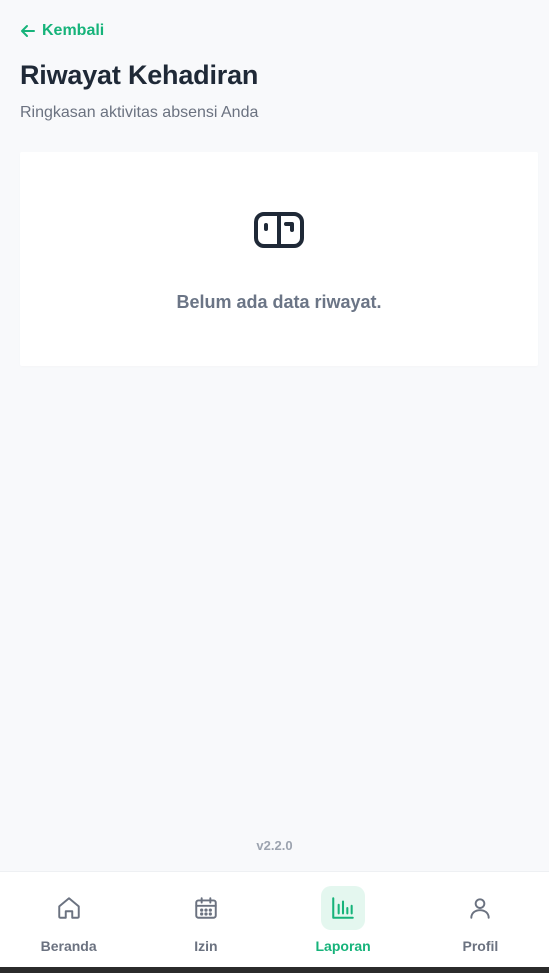 This screenshot has width=549, height=973. I want to click on bottom-navigation: Beranda Izin Laporan Profil, so click(274, 919).